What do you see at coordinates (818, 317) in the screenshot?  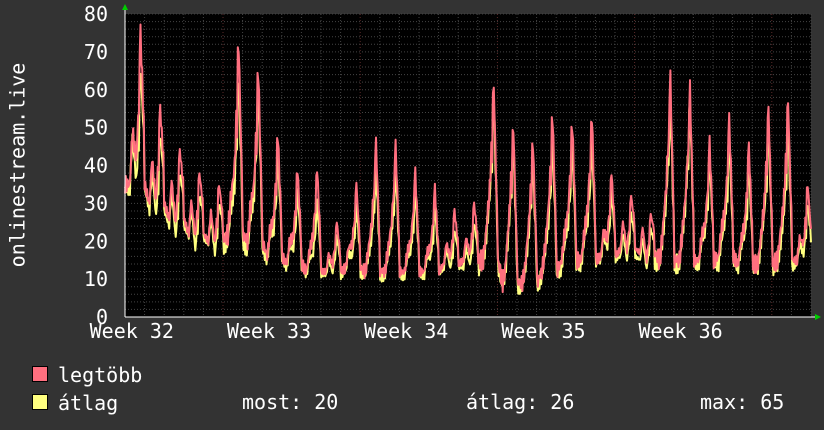 I see `x-axis-arrow` at bounding box center [818, 317].